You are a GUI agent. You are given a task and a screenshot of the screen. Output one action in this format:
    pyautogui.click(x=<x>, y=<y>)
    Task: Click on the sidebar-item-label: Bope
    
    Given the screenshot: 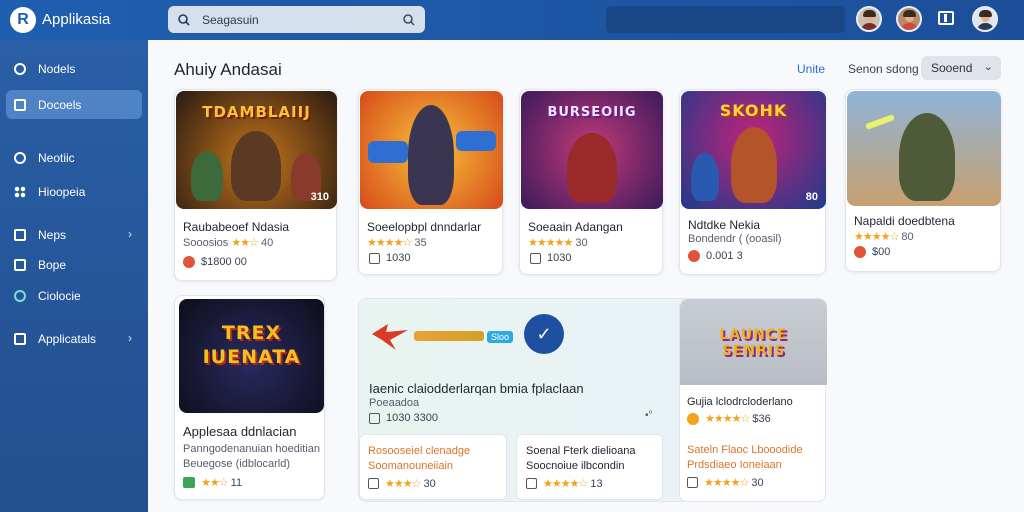 What is the action you would take?
    pyautogui.click(x=52, y=264)
    